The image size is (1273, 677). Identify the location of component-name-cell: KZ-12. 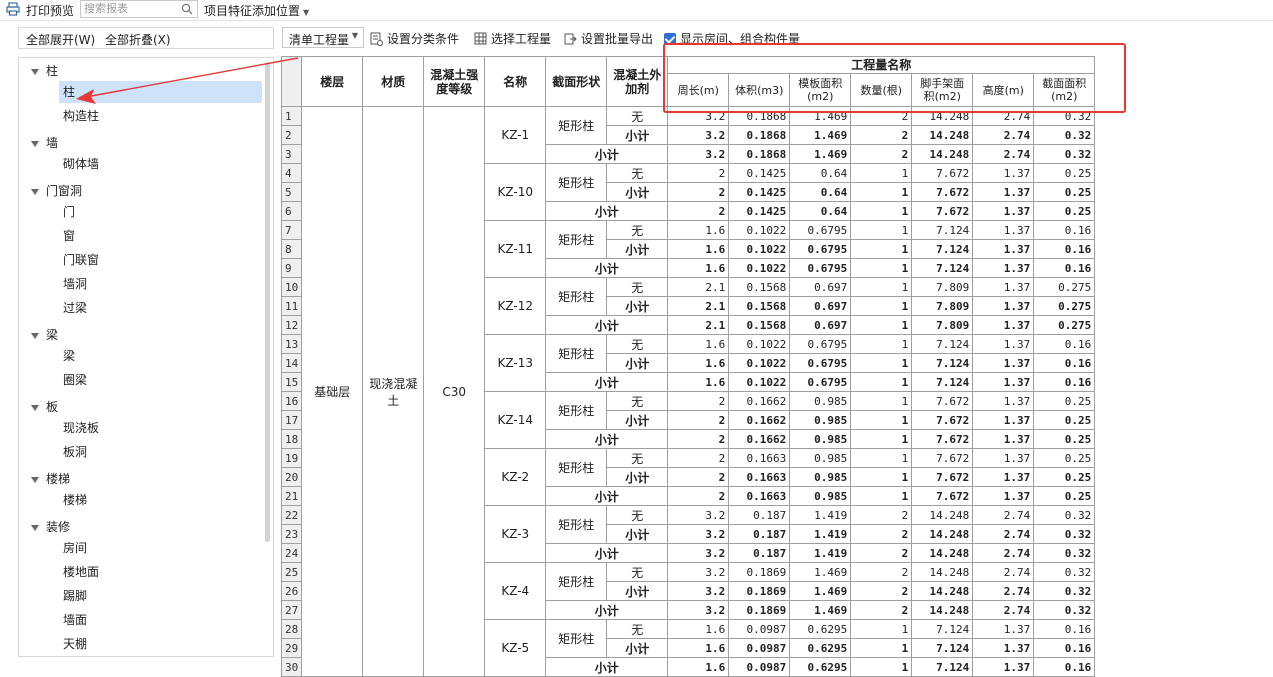
(515, 306).